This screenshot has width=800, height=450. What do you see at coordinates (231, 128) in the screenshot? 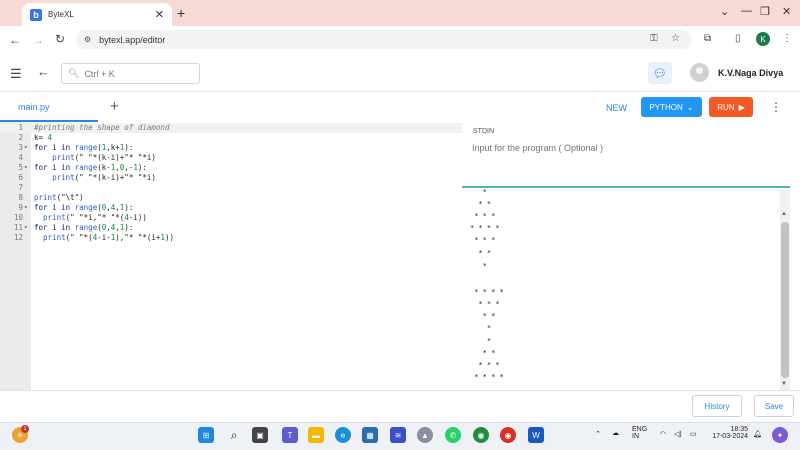
I see `code-line: 1 #printing the shape of diamond` at bounding box center [231, 128].